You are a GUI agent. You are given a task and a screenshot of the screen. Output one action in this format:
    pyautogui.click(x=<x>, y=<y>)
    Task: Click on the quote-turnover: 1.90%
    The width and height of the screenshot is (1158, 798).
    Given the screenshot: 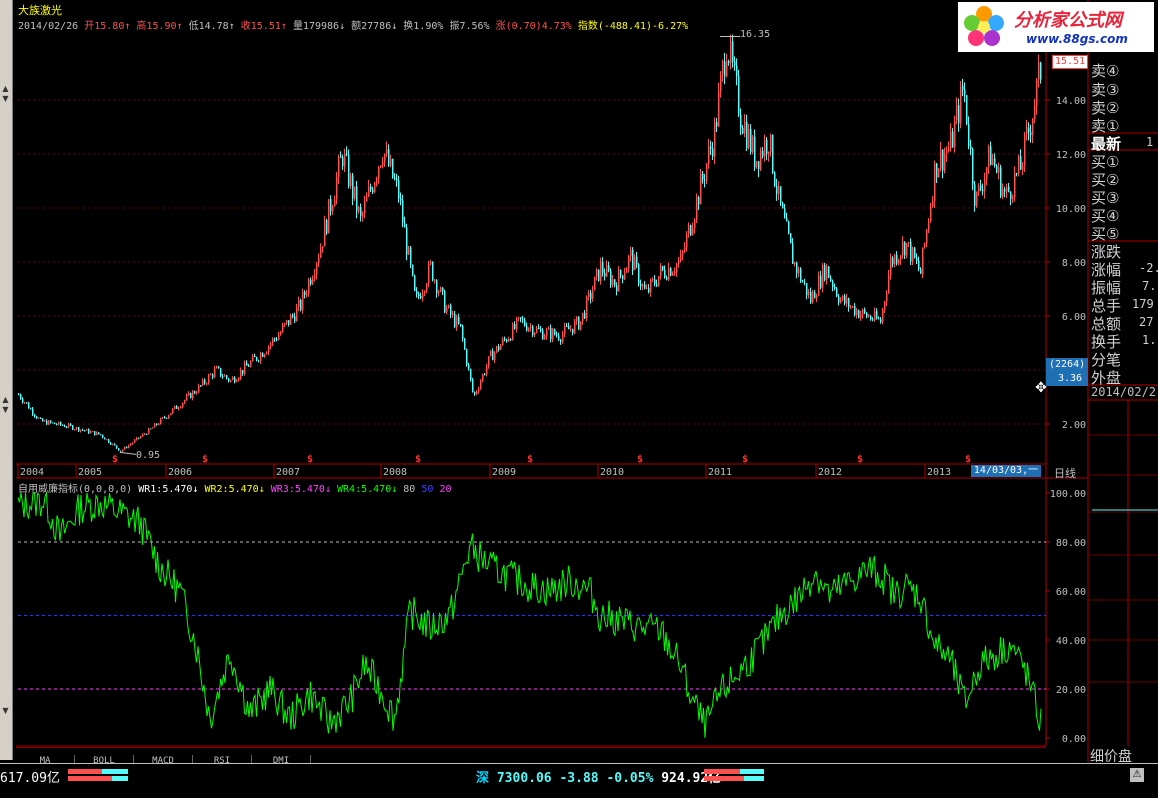 What is the action you would take?
    pyautogui.click(x=428, y=26)
    